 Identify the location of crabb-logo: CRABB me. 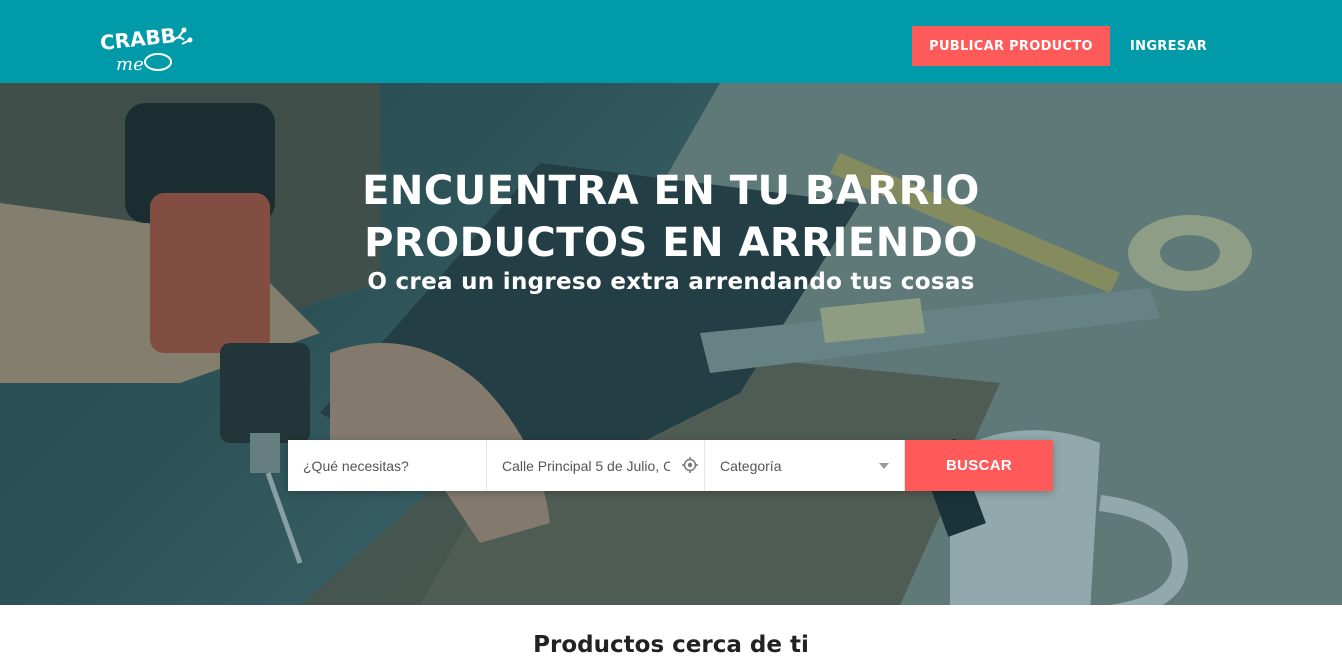
(146, 47).